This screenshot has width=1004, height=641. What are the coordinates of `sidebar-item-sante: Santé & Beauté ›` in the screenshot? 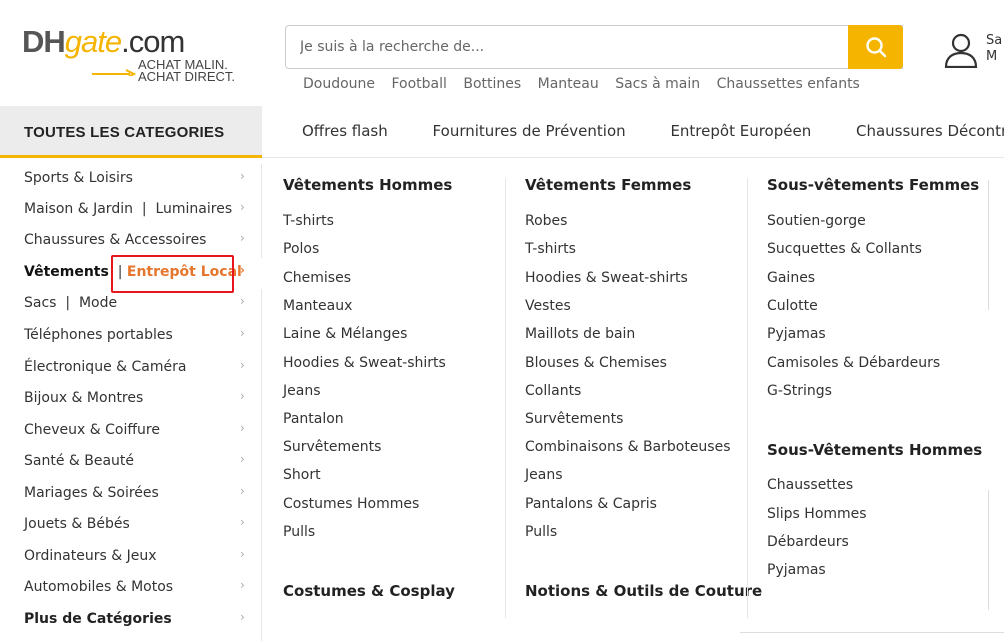 It's located at (131, 462).